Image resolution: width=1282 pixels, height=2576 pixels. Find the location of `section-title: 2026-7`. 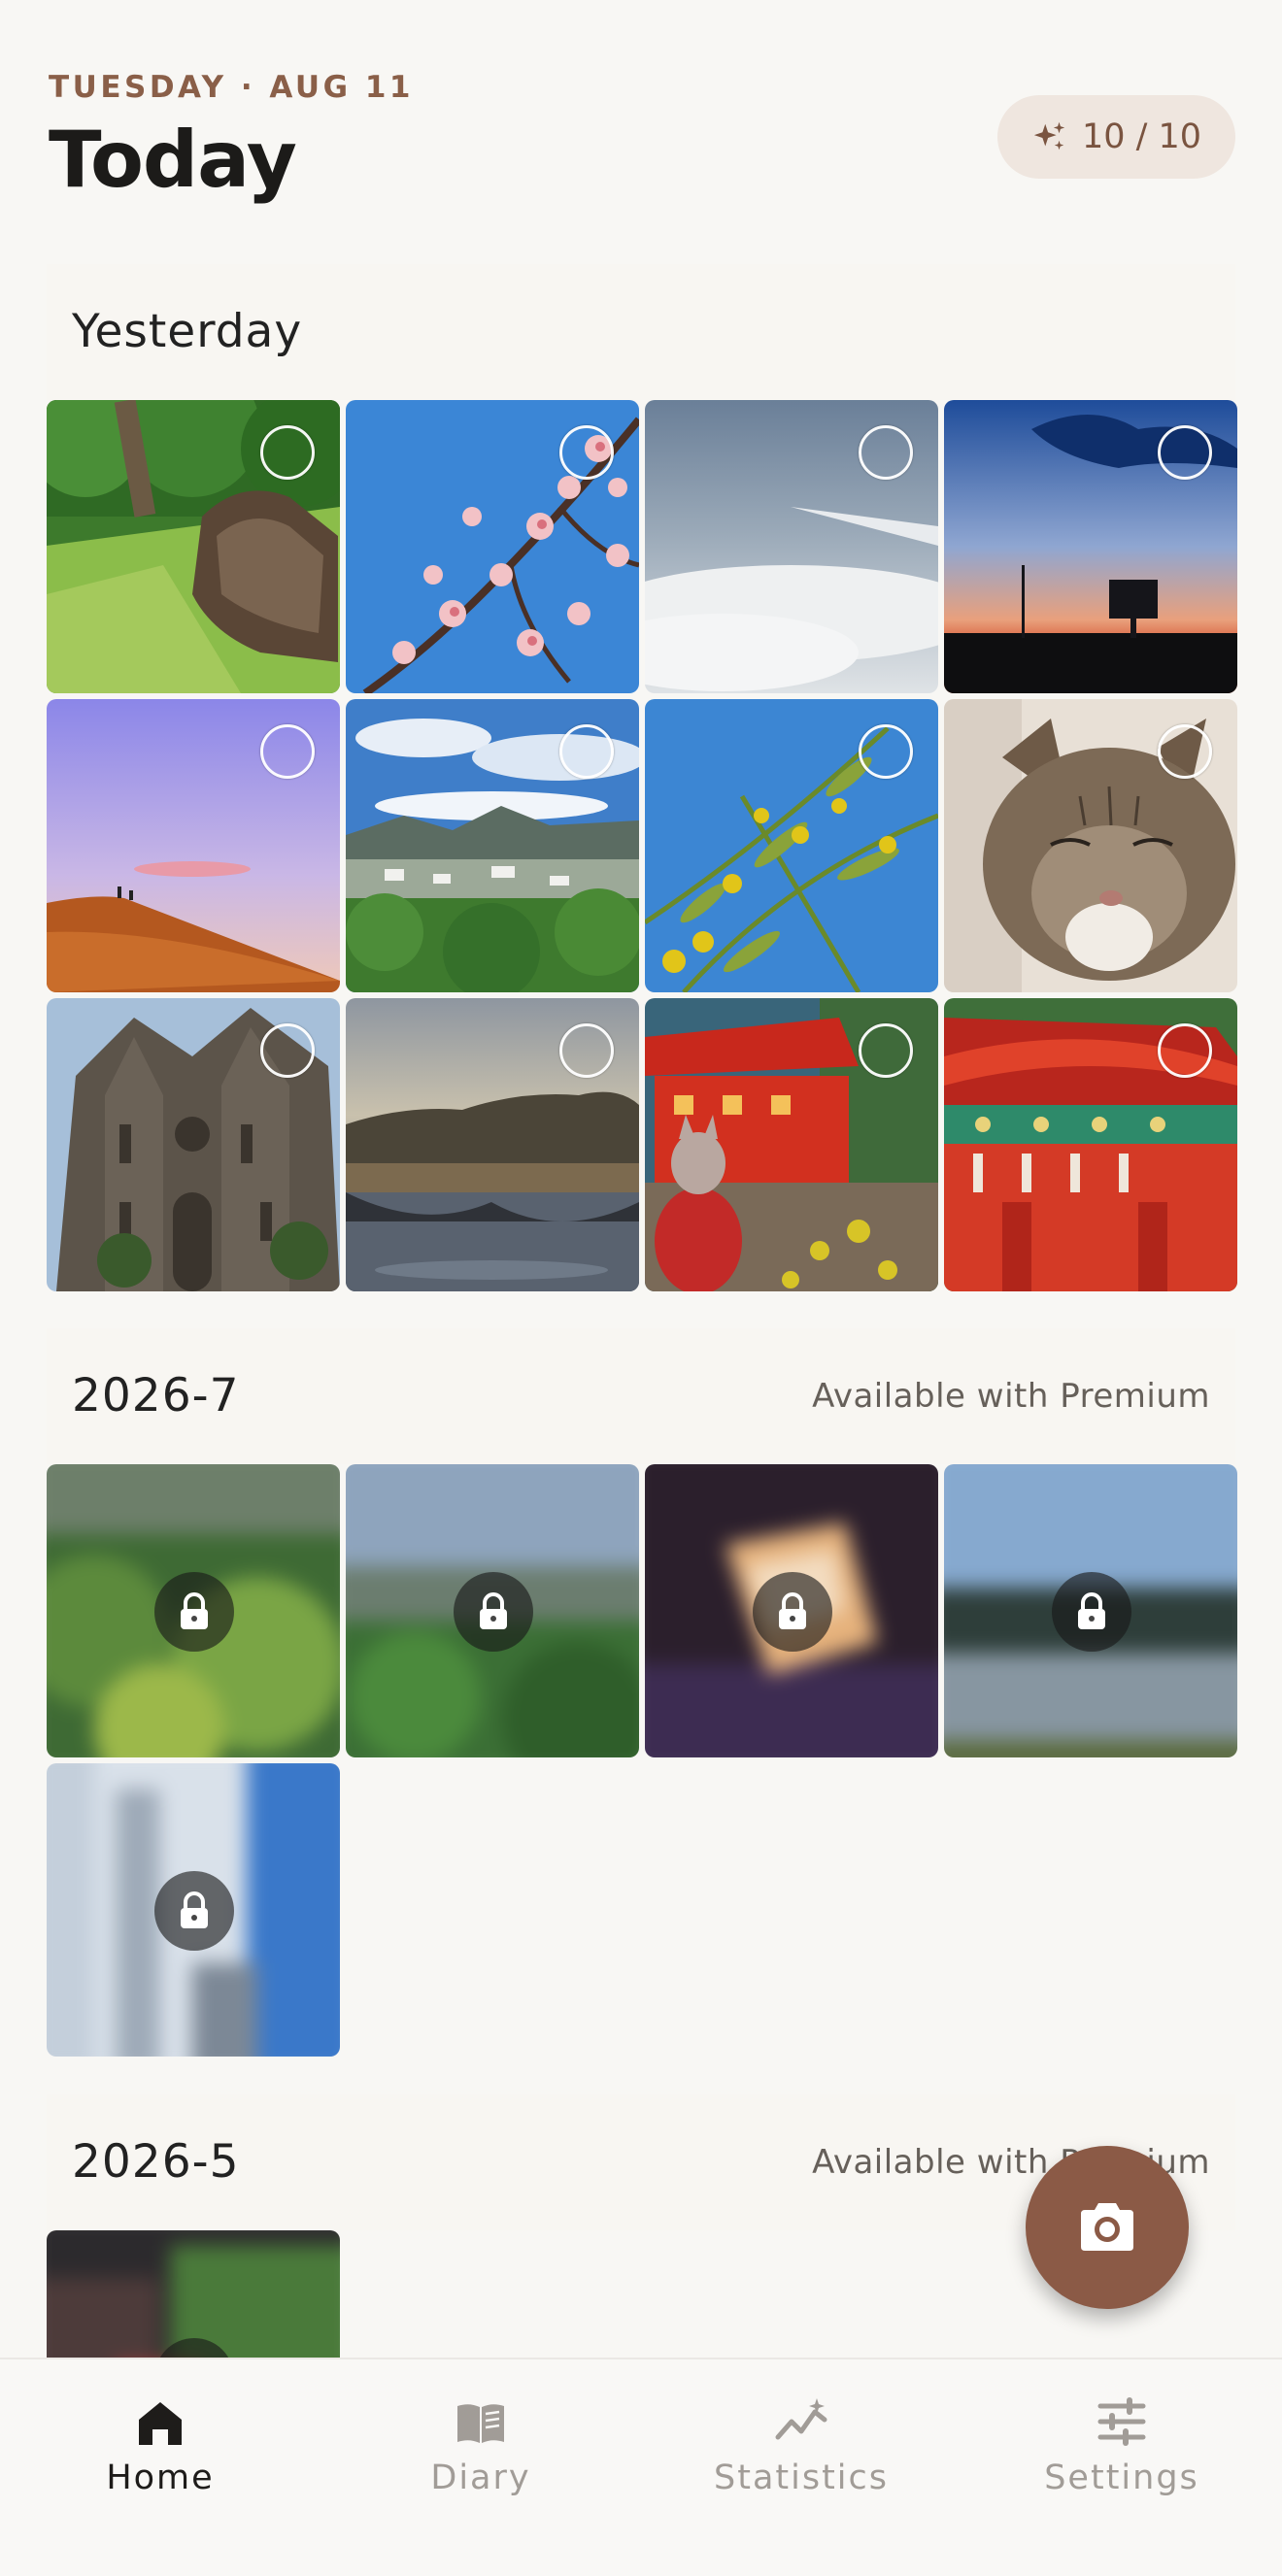

section-title: 2026-7 is located at coordinates (156, 1396).